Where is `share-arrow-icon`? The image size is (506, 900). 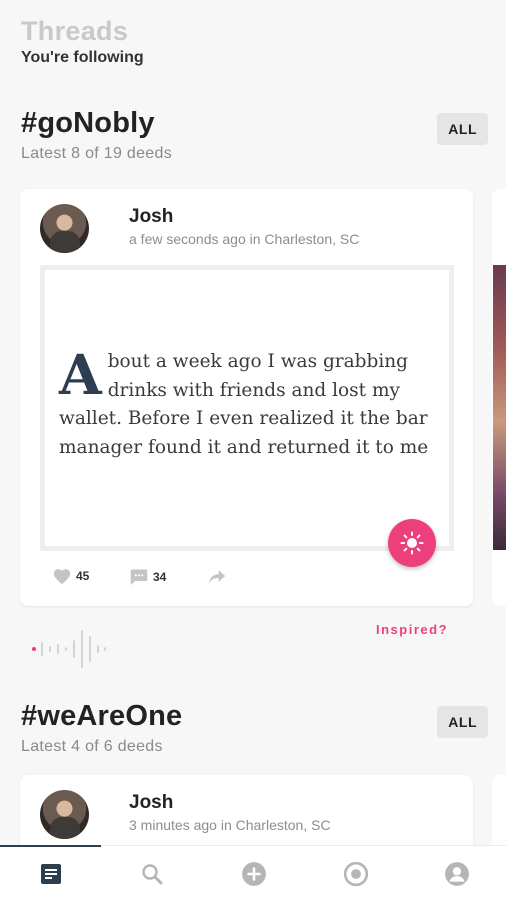 share-arrow-icon is located at coordinates (217, 577).